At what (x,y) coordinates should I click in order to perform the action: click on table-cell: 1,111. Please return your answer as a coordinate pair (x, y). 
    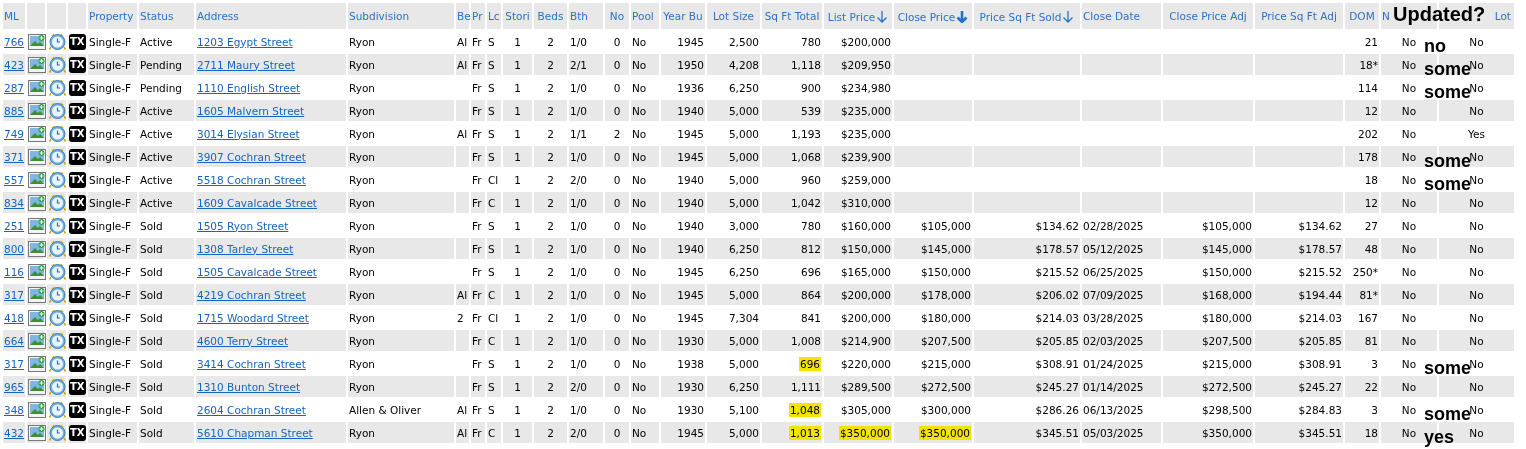
    Looking at the image, I should click on (805, 386).